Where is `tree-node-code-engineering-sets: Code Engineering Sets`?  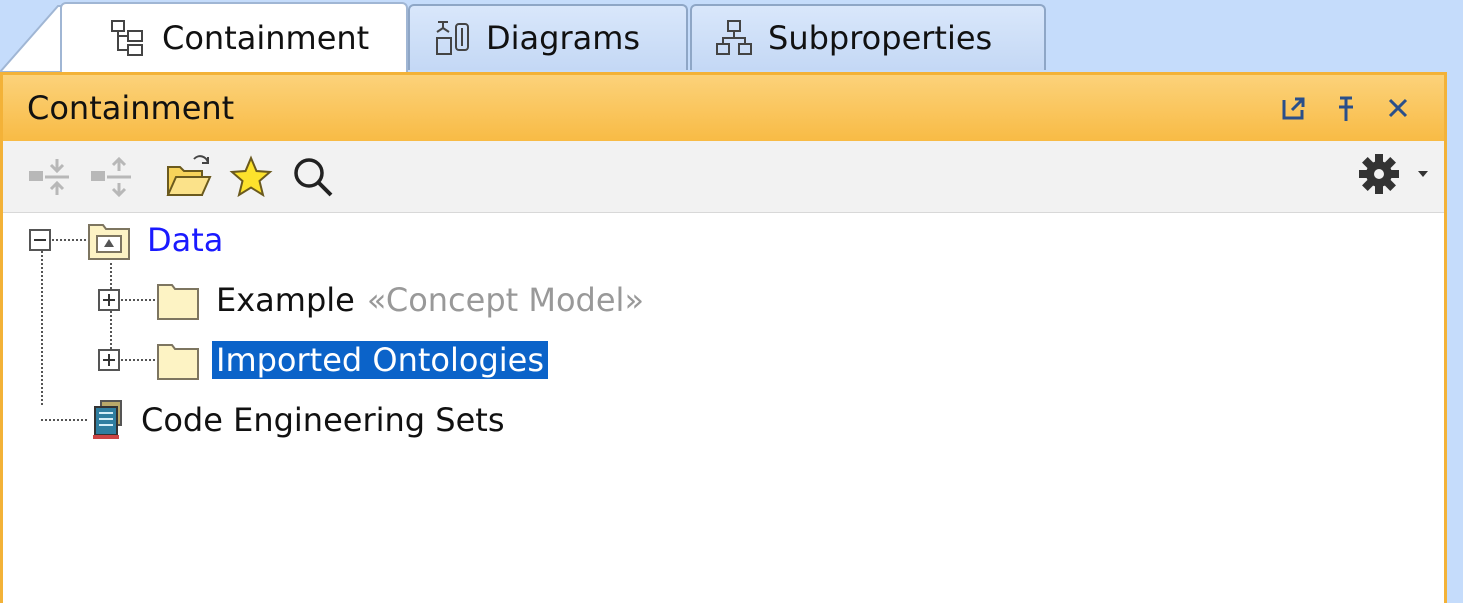
tree-node-code-engineering-sets: Code Engineering Sets is located at coordinates (295, 420).